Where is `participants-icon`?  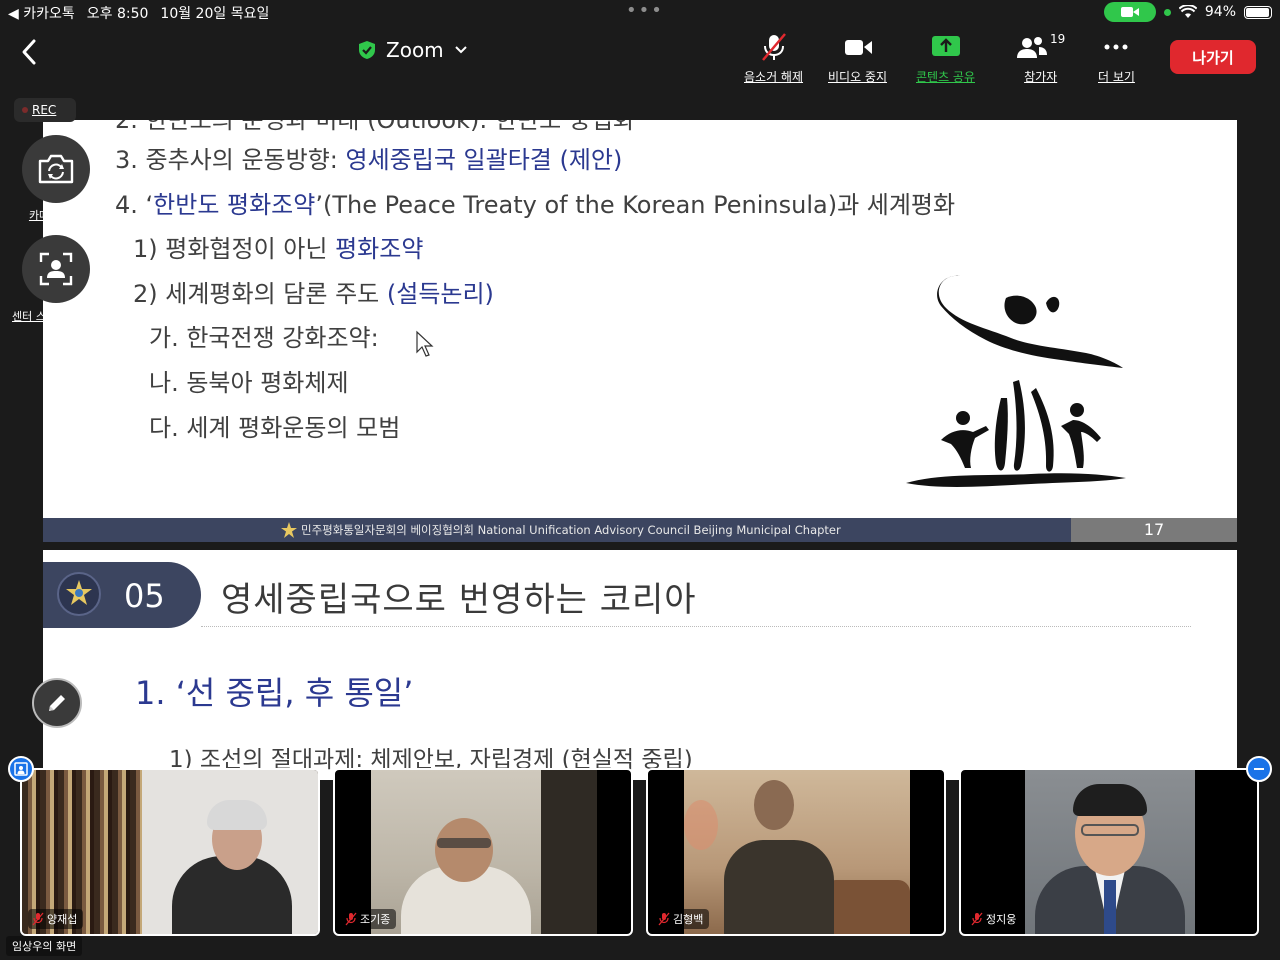 participants-icon is located at coordinates (1032, 47).